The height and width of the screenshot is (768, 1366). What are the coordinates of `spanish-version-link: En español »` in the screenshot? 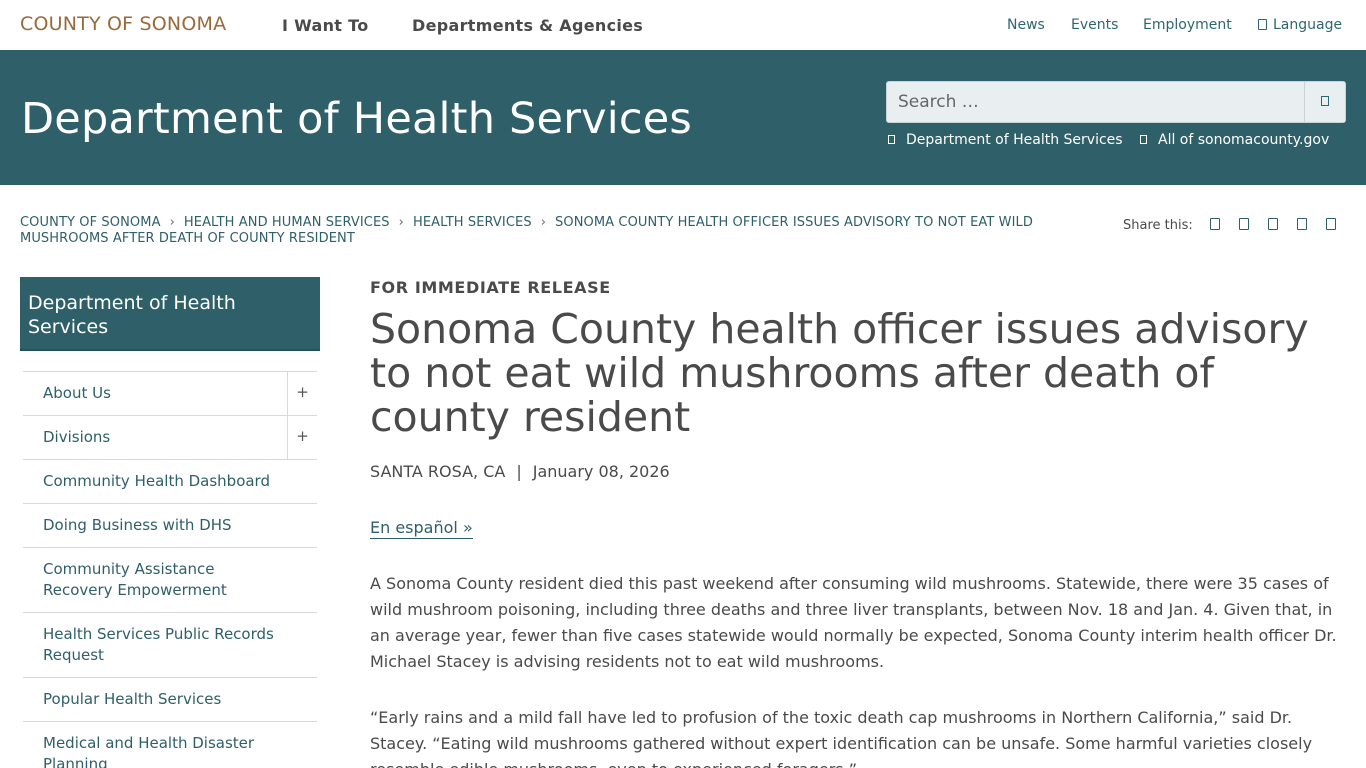 It's located at (421, 528).